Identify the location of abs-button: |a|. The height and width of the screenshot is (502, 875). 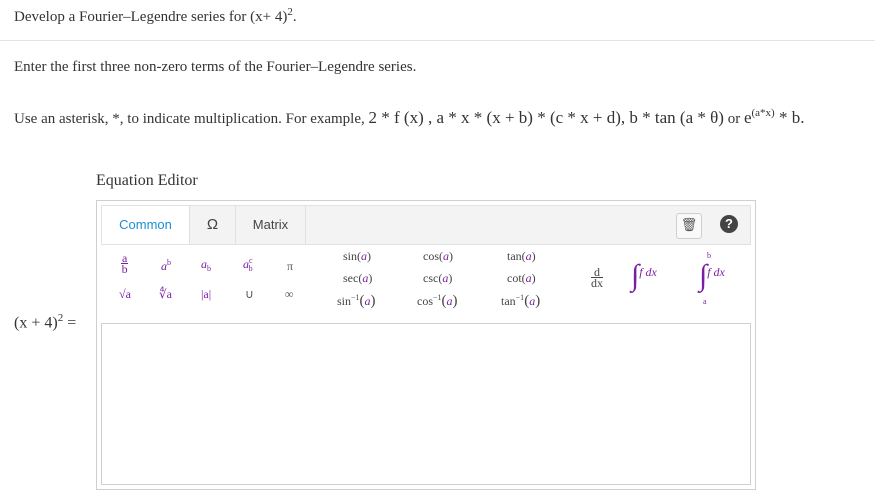
(206, 294).